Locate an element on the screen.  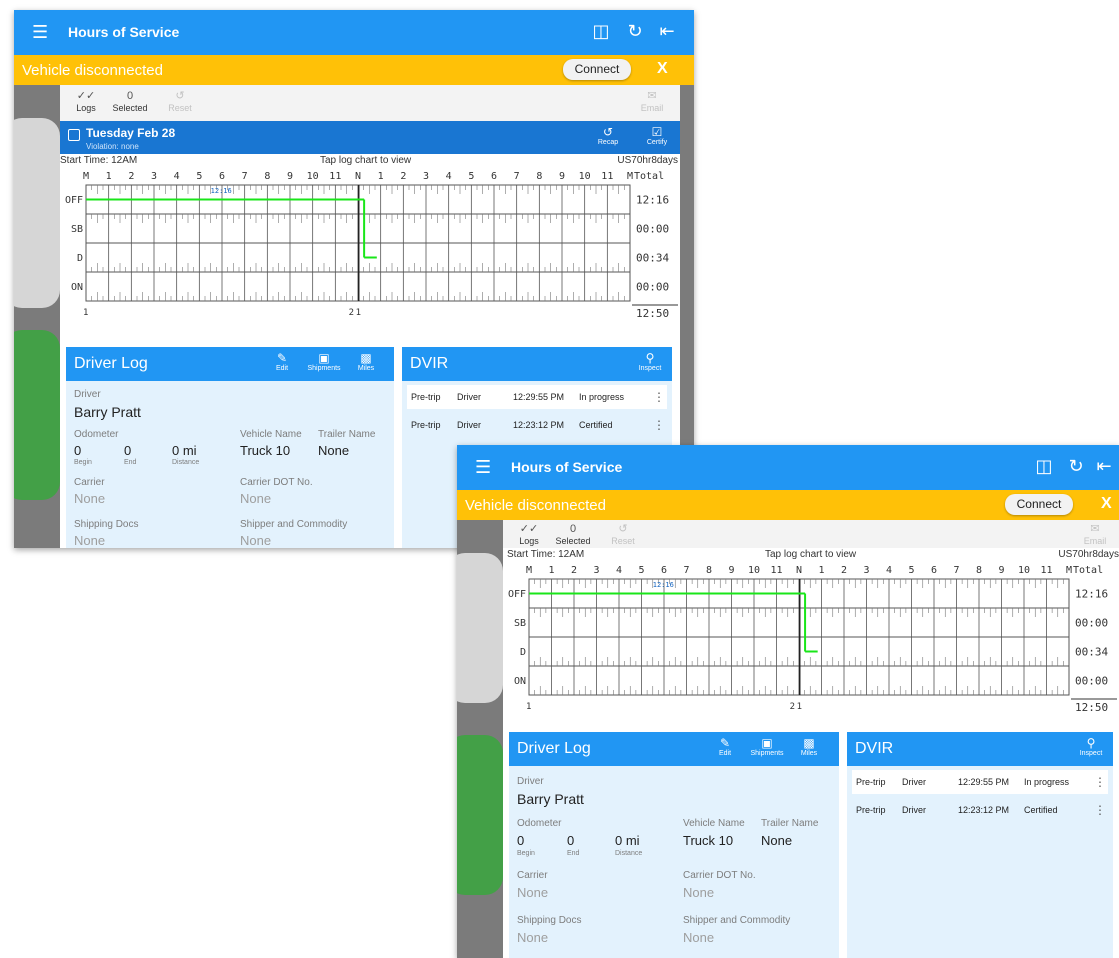
dvir-time: 12:23:12 PM is located at coordinates (984, 810).